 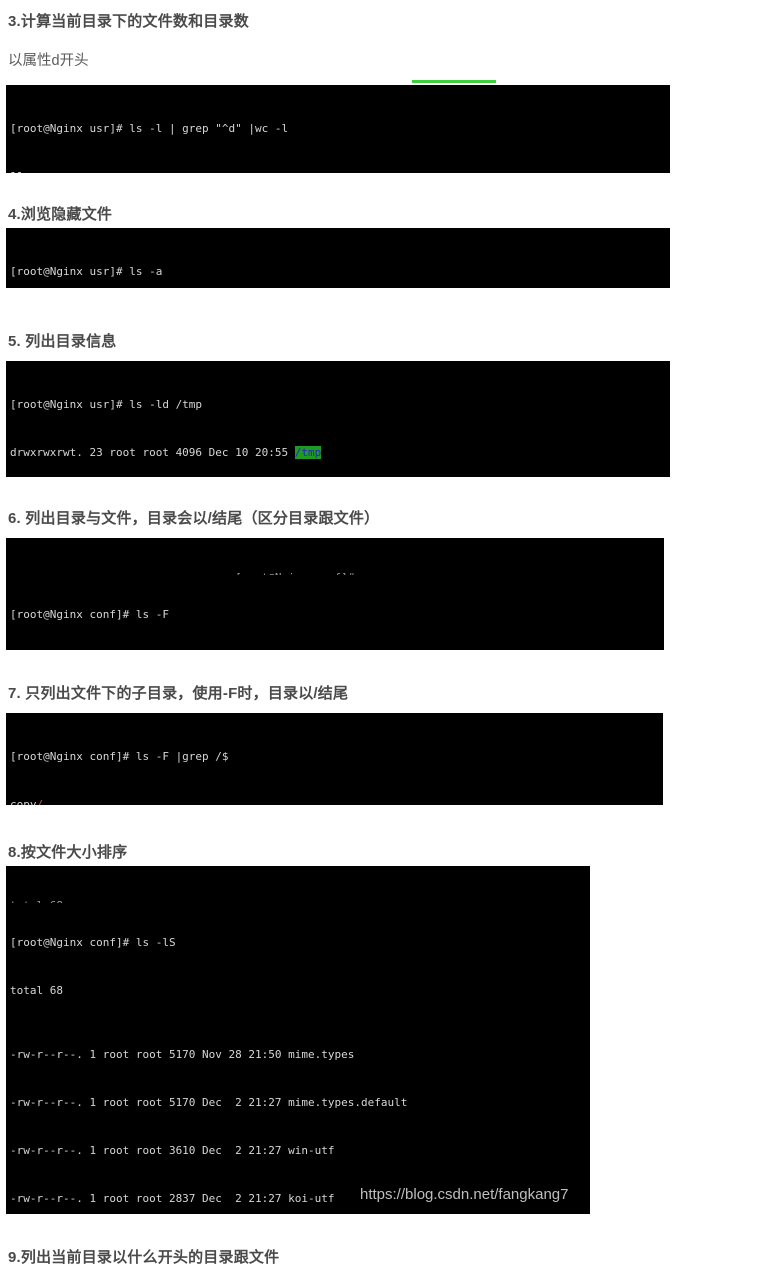 What do you see at coordinates (119, 756) in the screenshot?
I see `terminal-cmd-line: [root@Nginx conf]# ls -F |grep /$` at bounding box center [119, 756].